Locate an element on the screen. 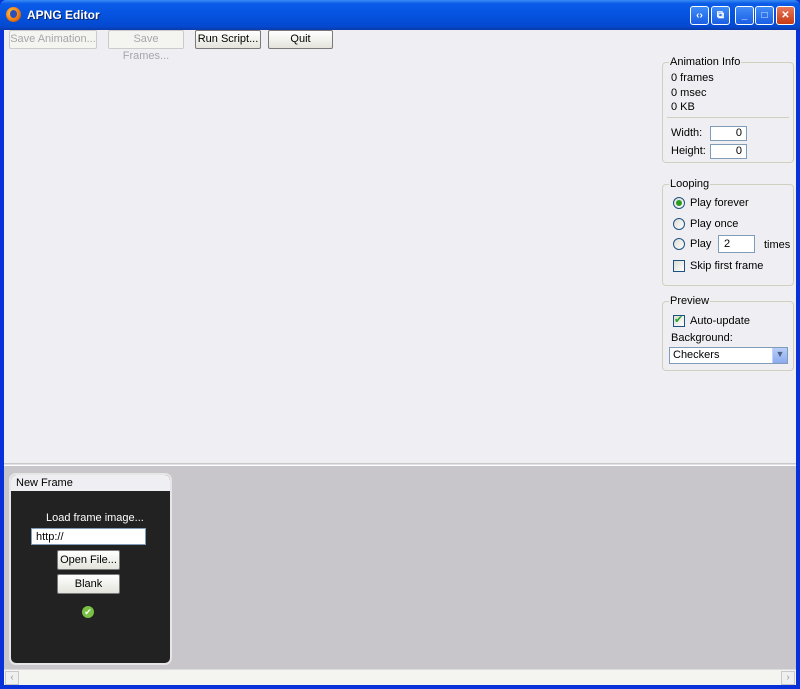 The height and width of the screenshot is (689, 800). restore-window-icon: ⧉ is located at coordinates (720, 15).